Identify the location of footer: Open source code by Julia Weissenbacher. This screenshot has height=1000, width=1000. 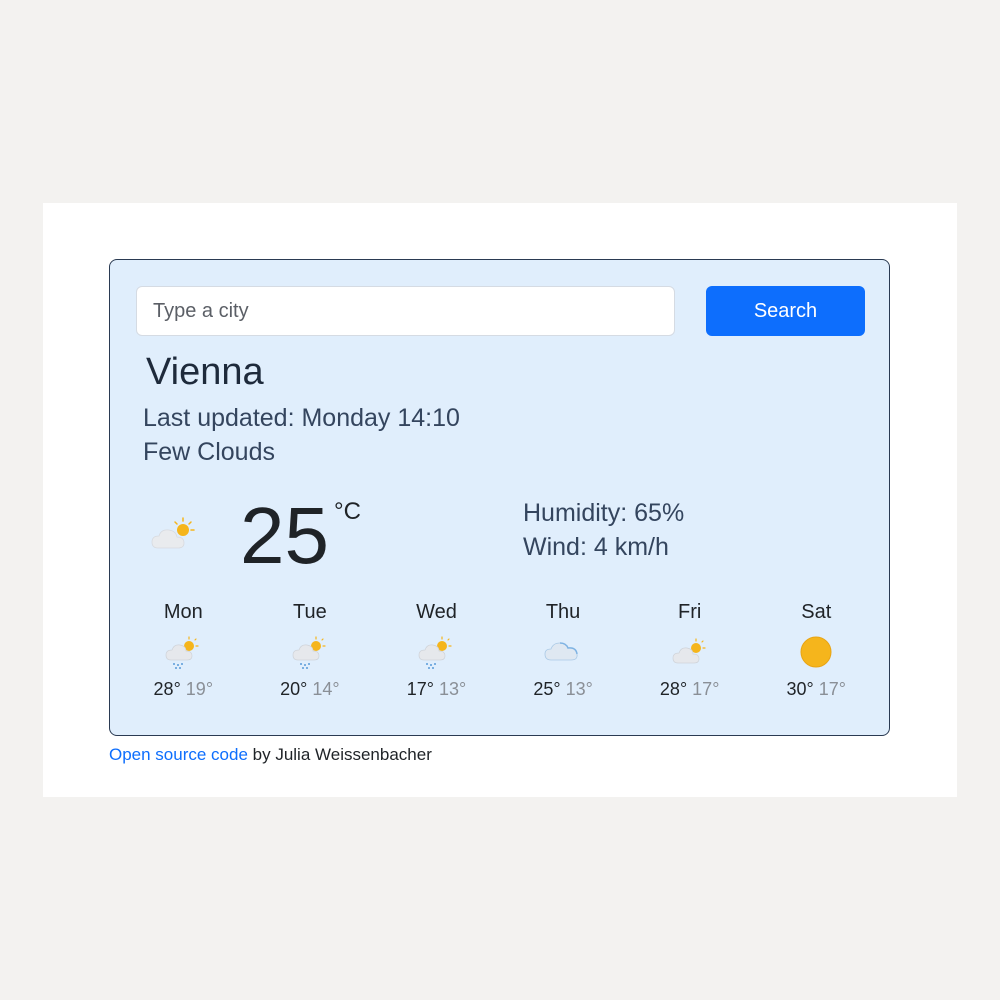
(270, 755).